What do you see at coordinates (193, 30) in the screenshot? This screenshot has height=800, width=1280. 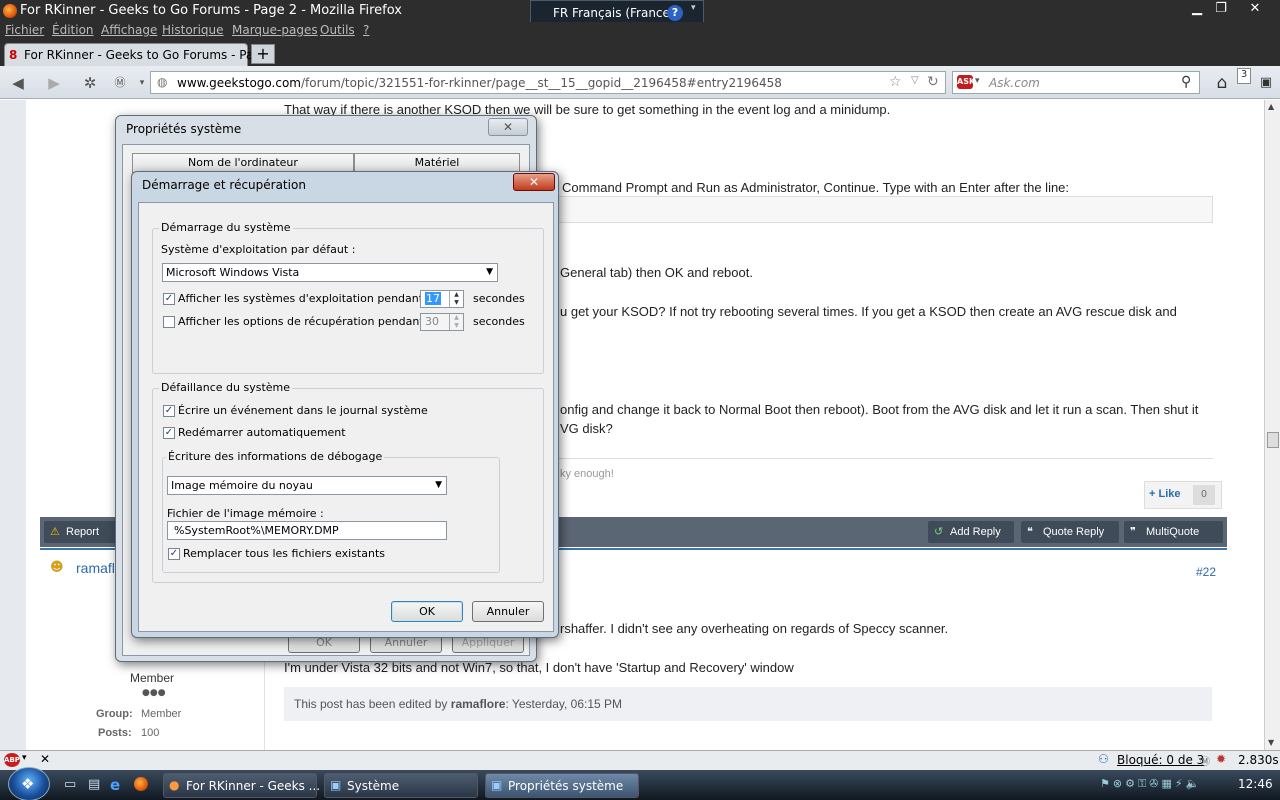 I see `menu-historique: Historique` at bounding box center [193, 30].